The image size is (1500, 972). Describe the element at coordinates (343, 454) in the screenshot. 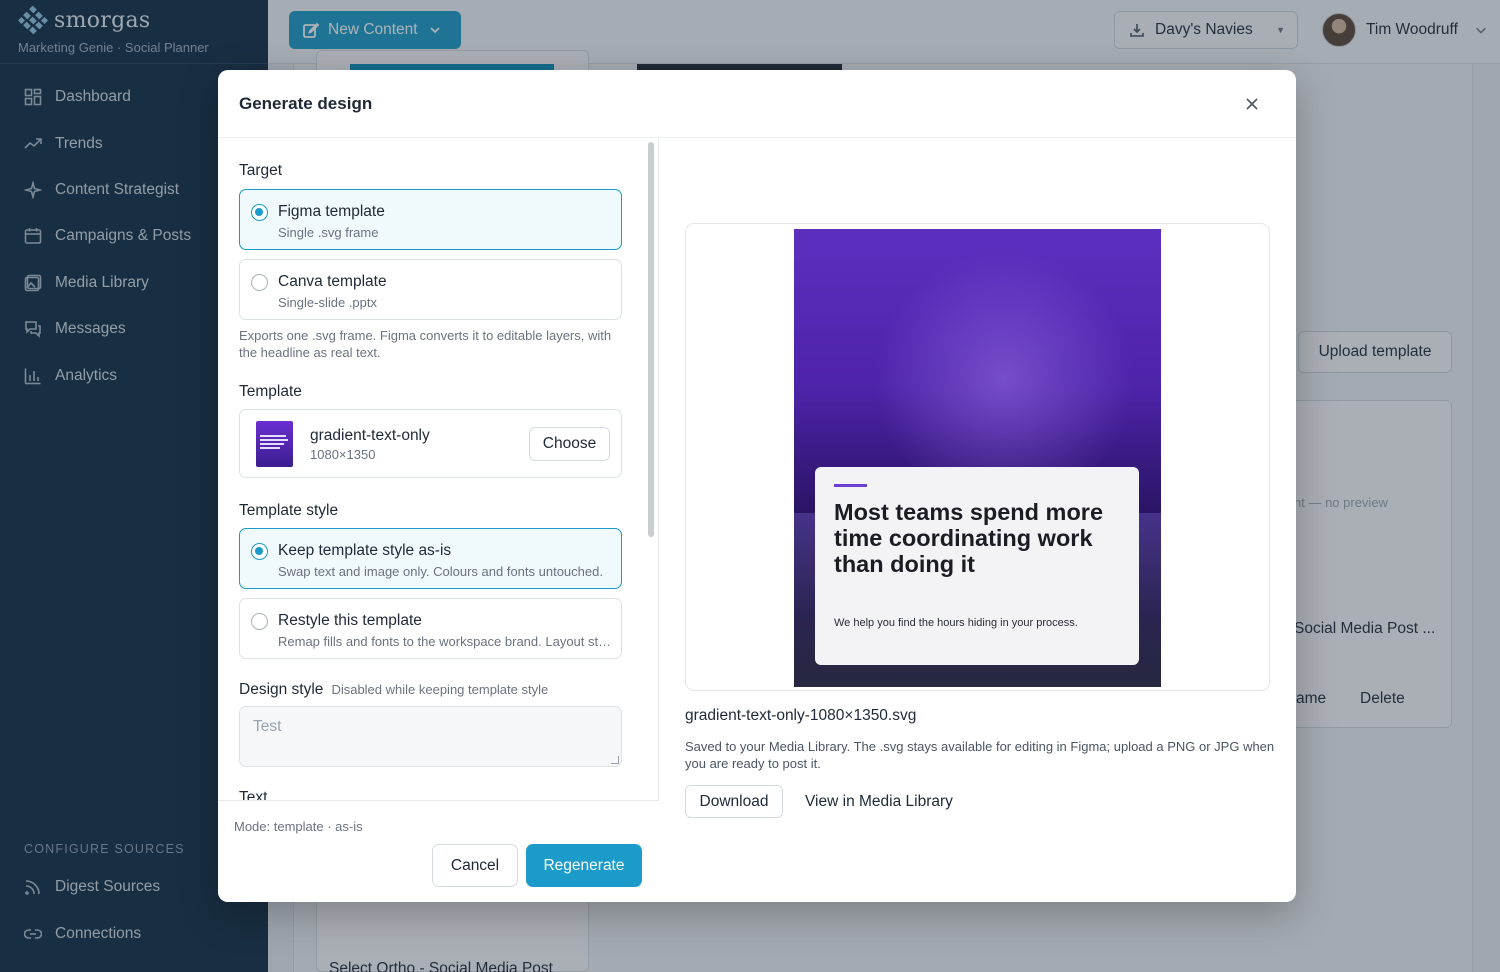

I see `template-size: 1080×1350` at that location.